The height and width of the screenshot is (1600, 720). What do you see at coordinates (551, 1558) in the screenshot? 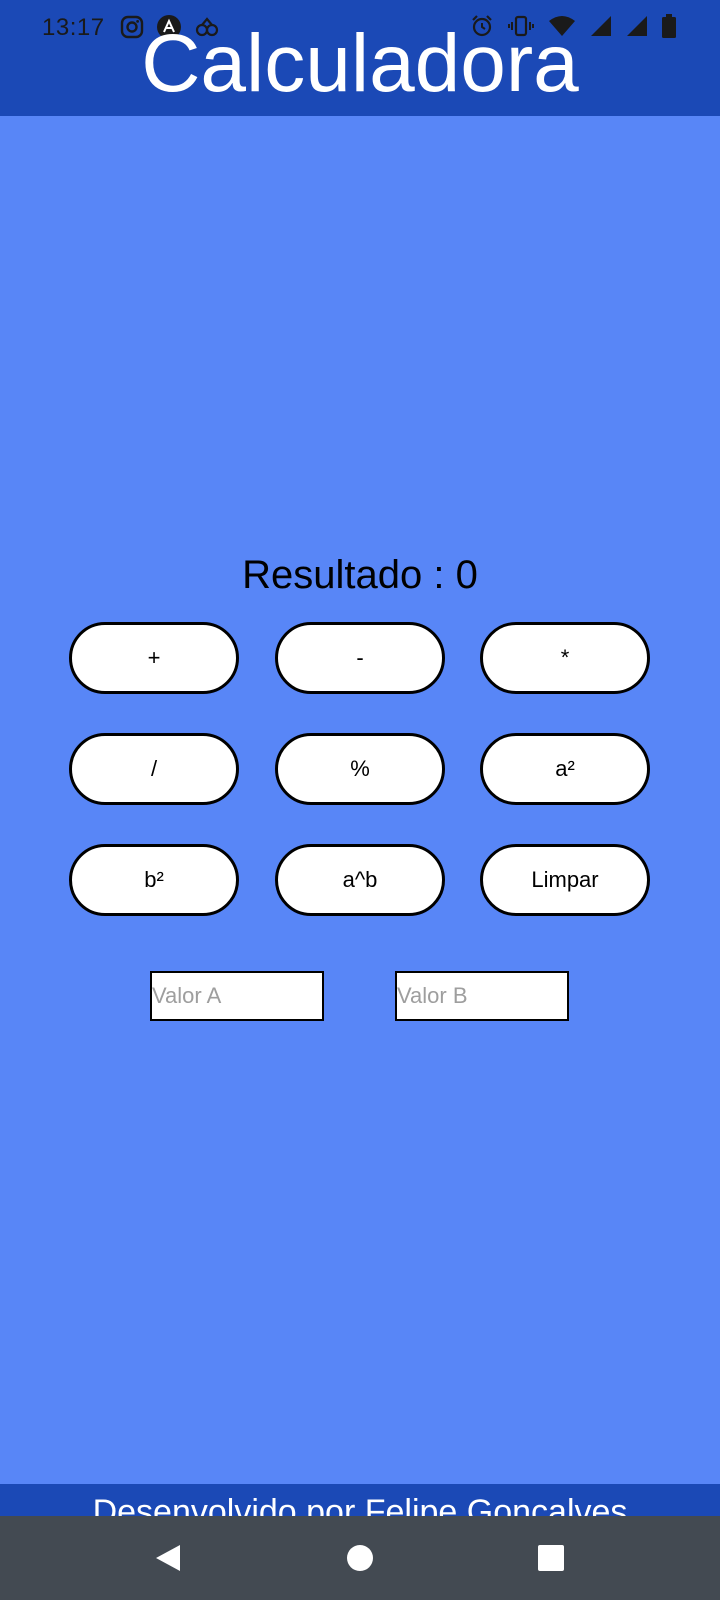
I see `recents-icon` at bounding box center [551, 1558].